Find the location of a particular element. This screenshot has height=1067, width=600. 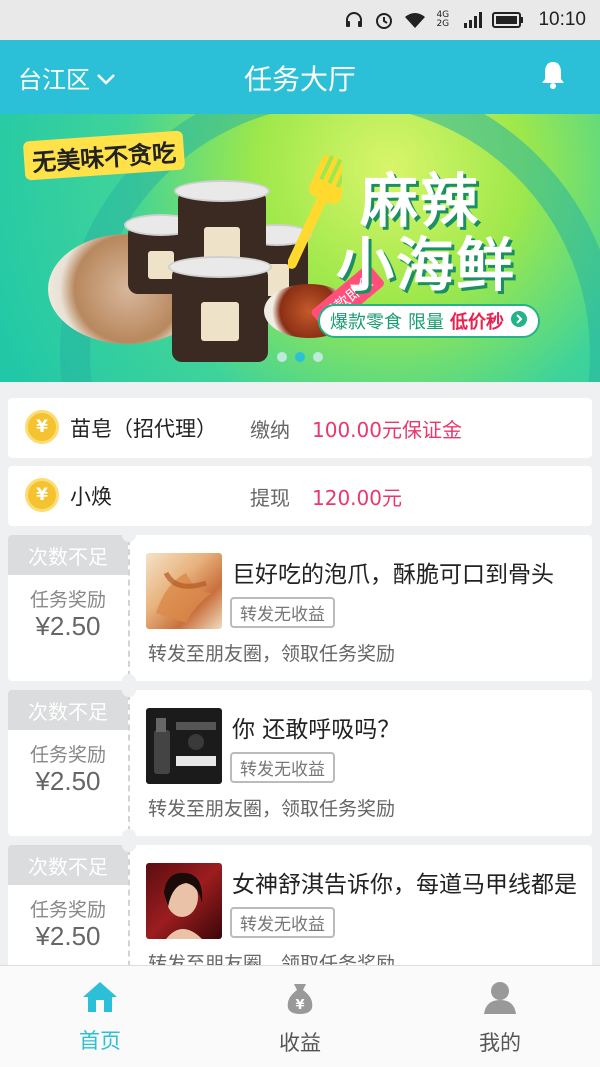

bell-icon is located at coordinates (553, 77).